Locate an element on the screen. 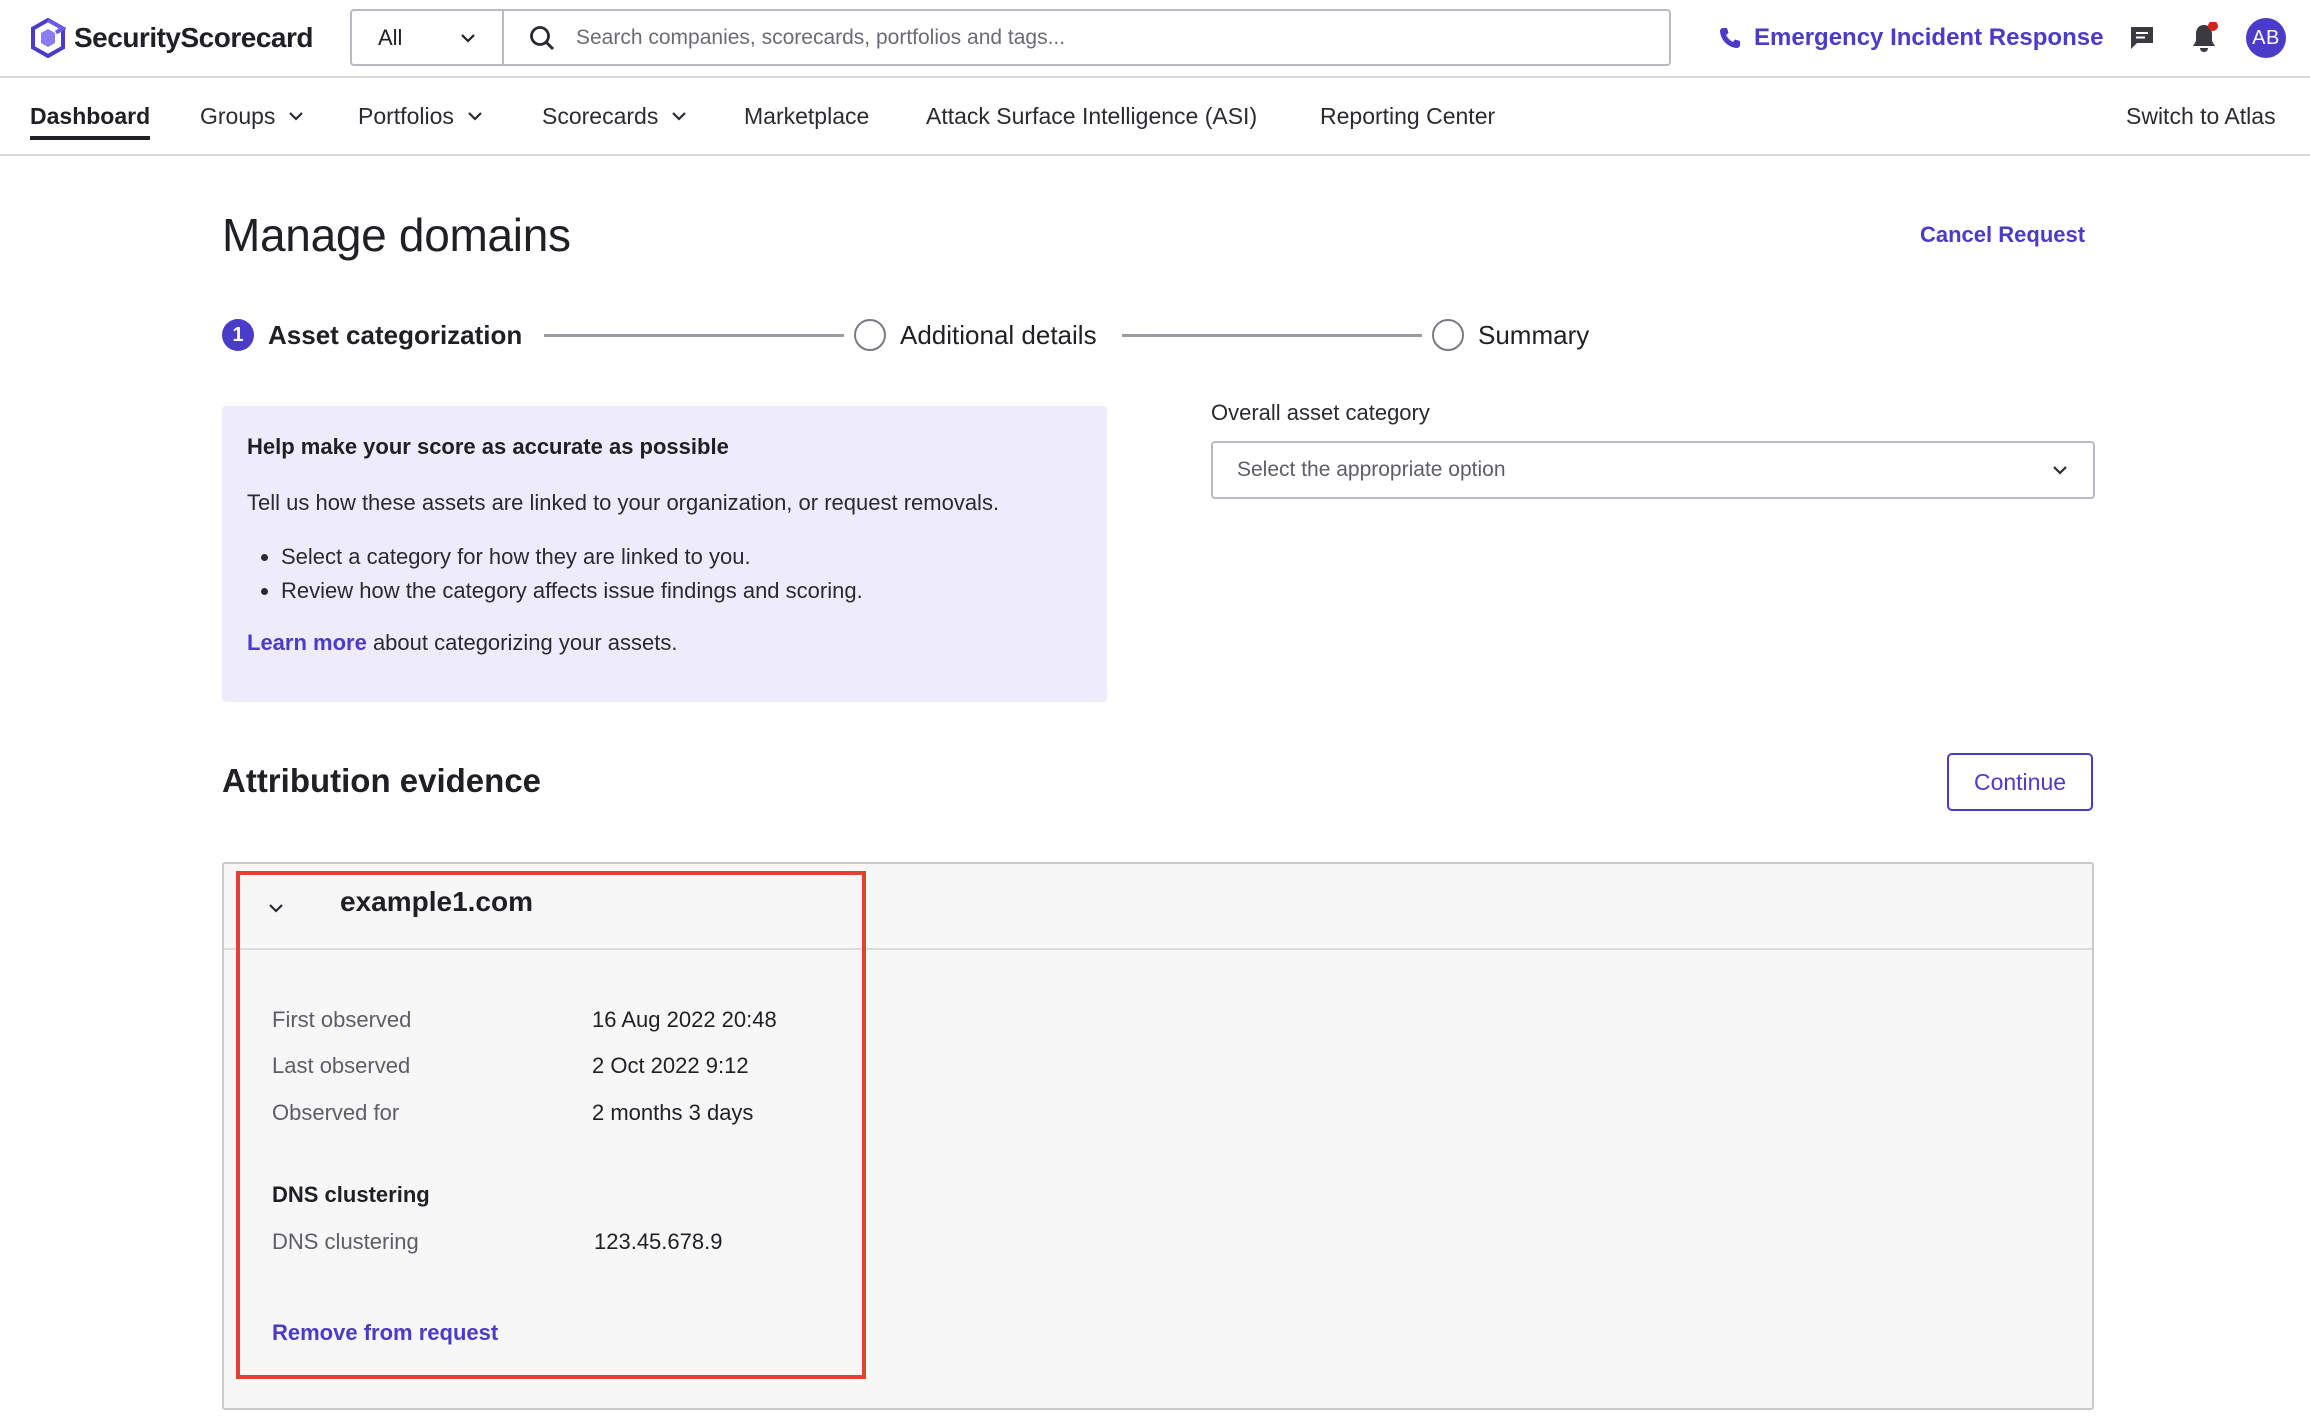 Image resolution: width=2310 pixels, height=1424 pixels. learn-more-link: Learn more is located at coordinates (307, 642).